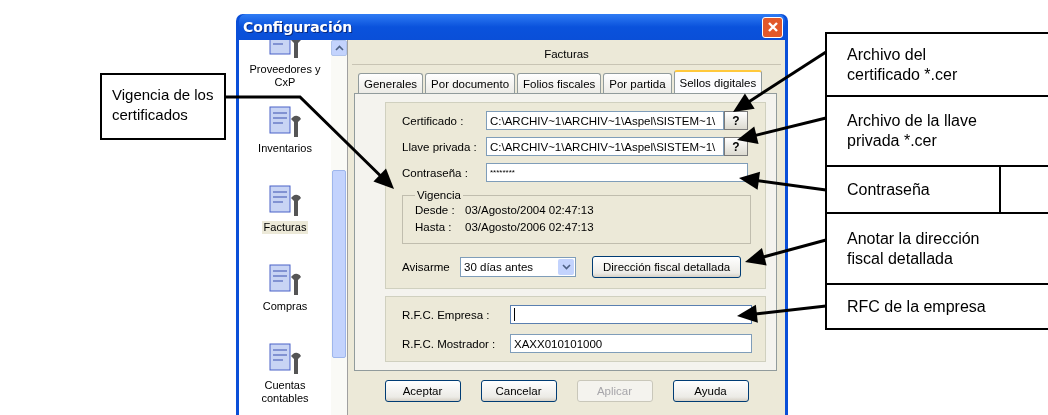 Image resolution: width=1048 pixels, height=415 pixels. What do you see at coordinates (285, 148) in the screenshot?
I see `sidebar-item: Inventarios` at bounding box center [285, 148].